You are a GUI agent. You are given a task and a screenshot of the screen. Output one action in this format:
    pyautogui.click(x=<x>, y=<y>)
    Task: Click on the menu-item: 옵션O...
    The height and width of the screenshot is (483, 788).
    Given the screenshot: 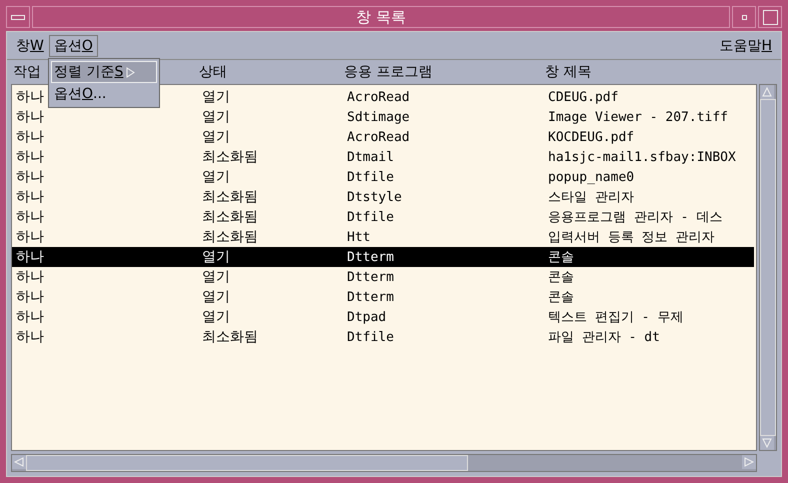 What is the action you would take?
    pyautogui.click(x=104, y=94)
    